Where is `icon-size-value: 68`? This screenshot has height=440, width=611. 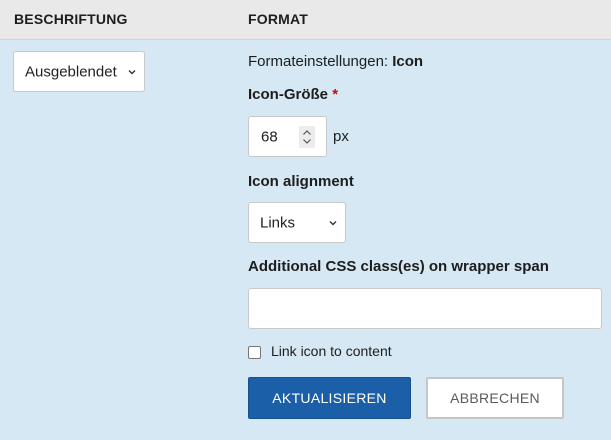 icon-size-value: 68 is located at coordinates (269, 136).